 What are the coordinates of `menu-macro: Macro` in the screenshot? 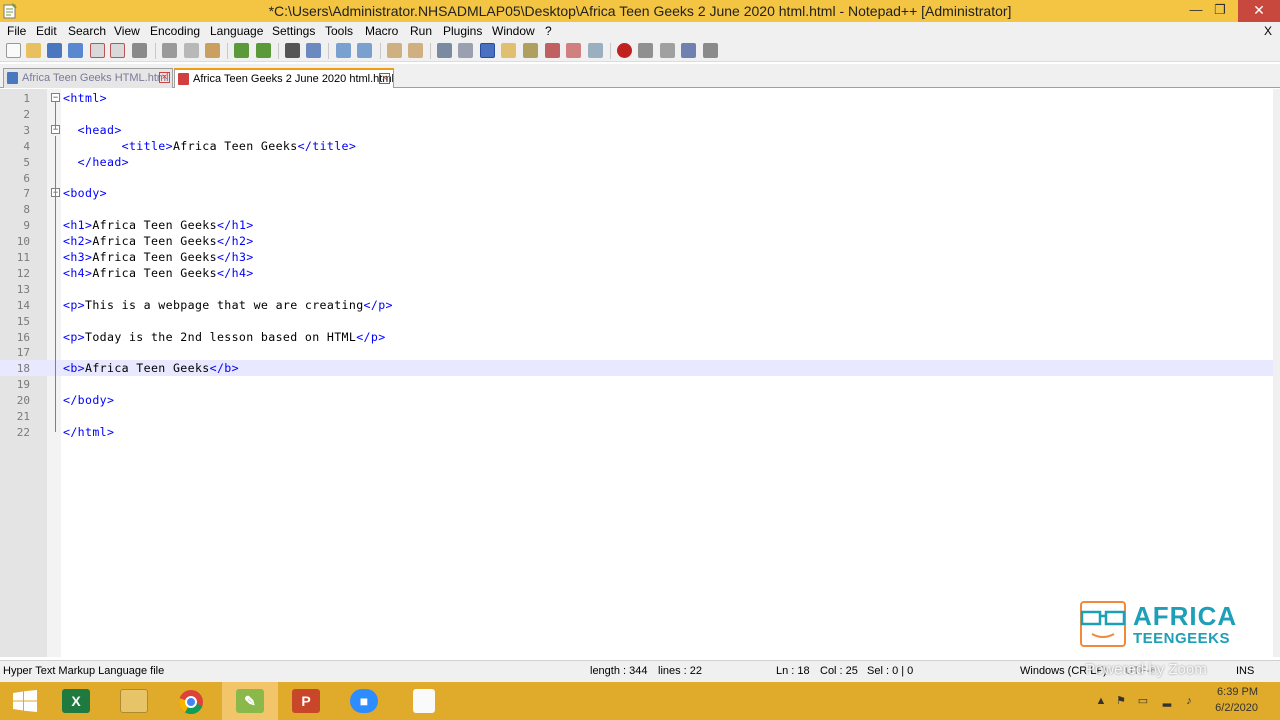 It's located at (381, 31).